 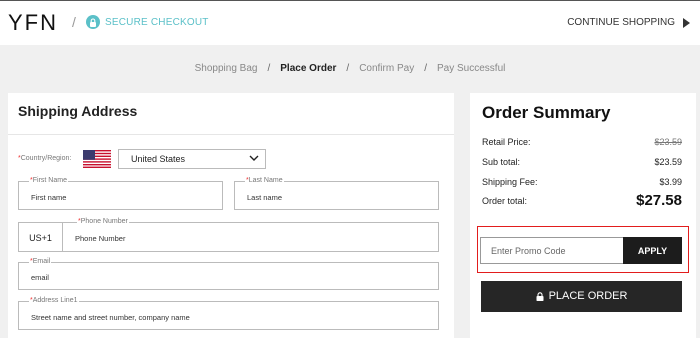 What do you see at coordinates (350, 22) in the screenshot?
I see `top-header: YFN / SECURE CHECKOUT CONTINUE SHOPPING` at bounding box center [350, 22].